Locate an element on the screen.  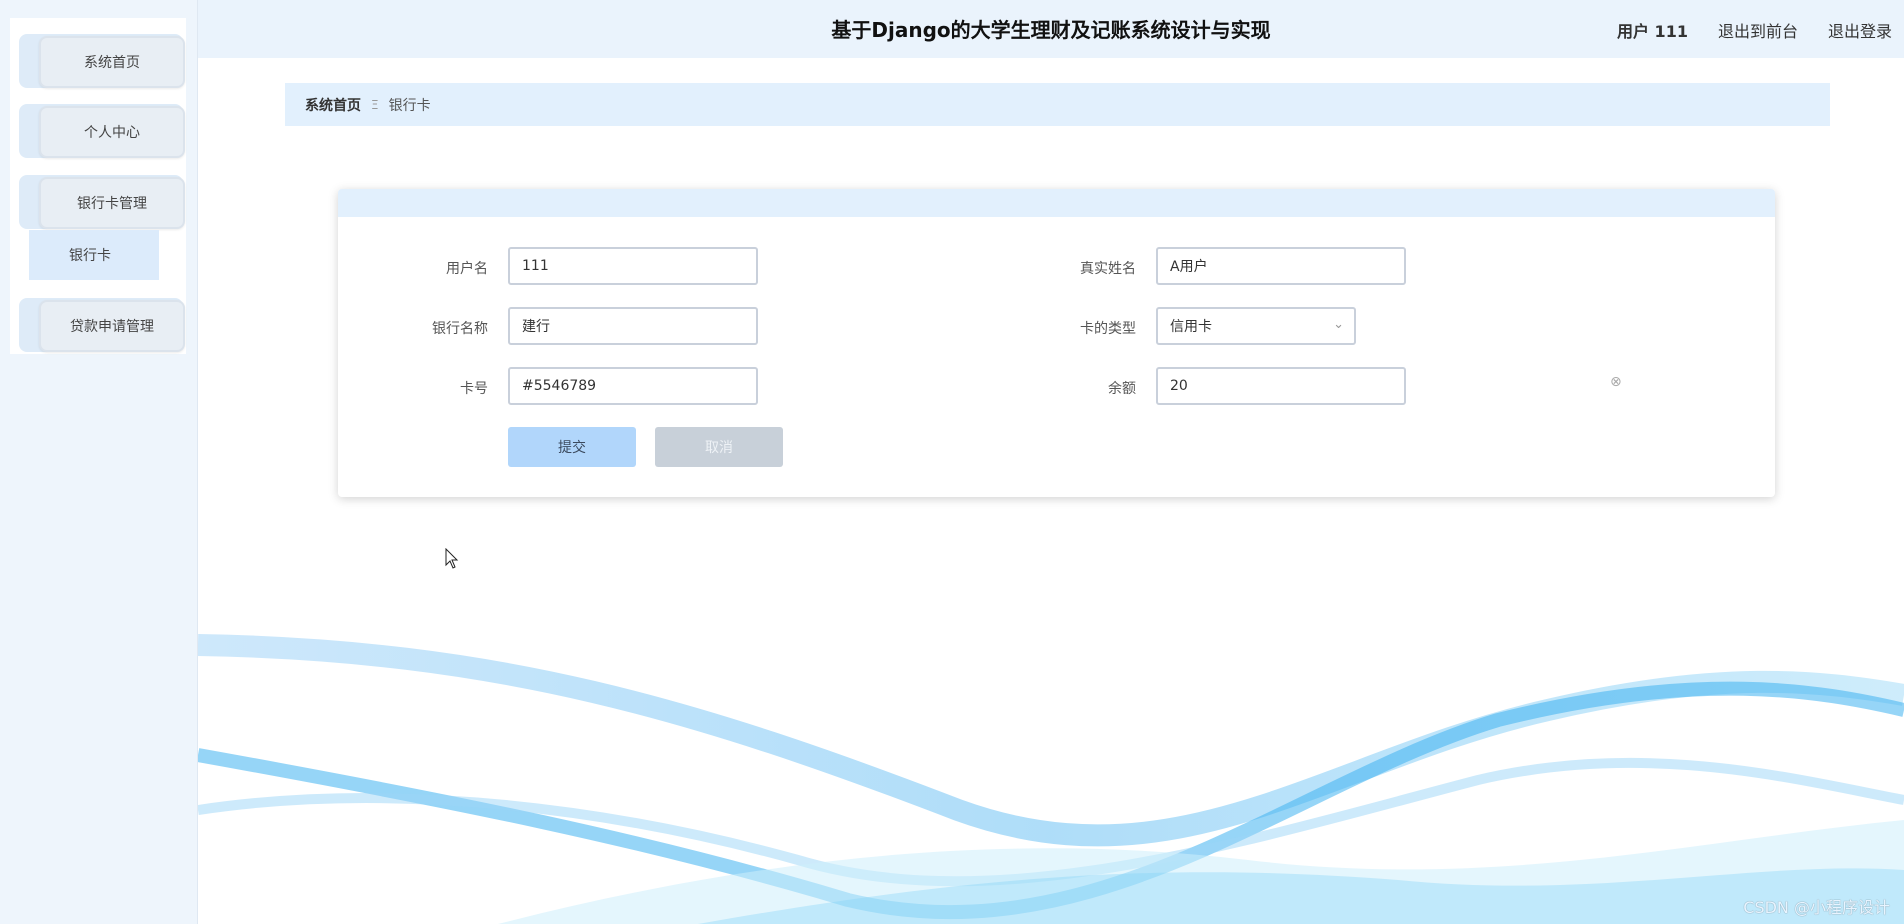
breadcrumb-current: 银行卡 is located at coordinates (409, 105).